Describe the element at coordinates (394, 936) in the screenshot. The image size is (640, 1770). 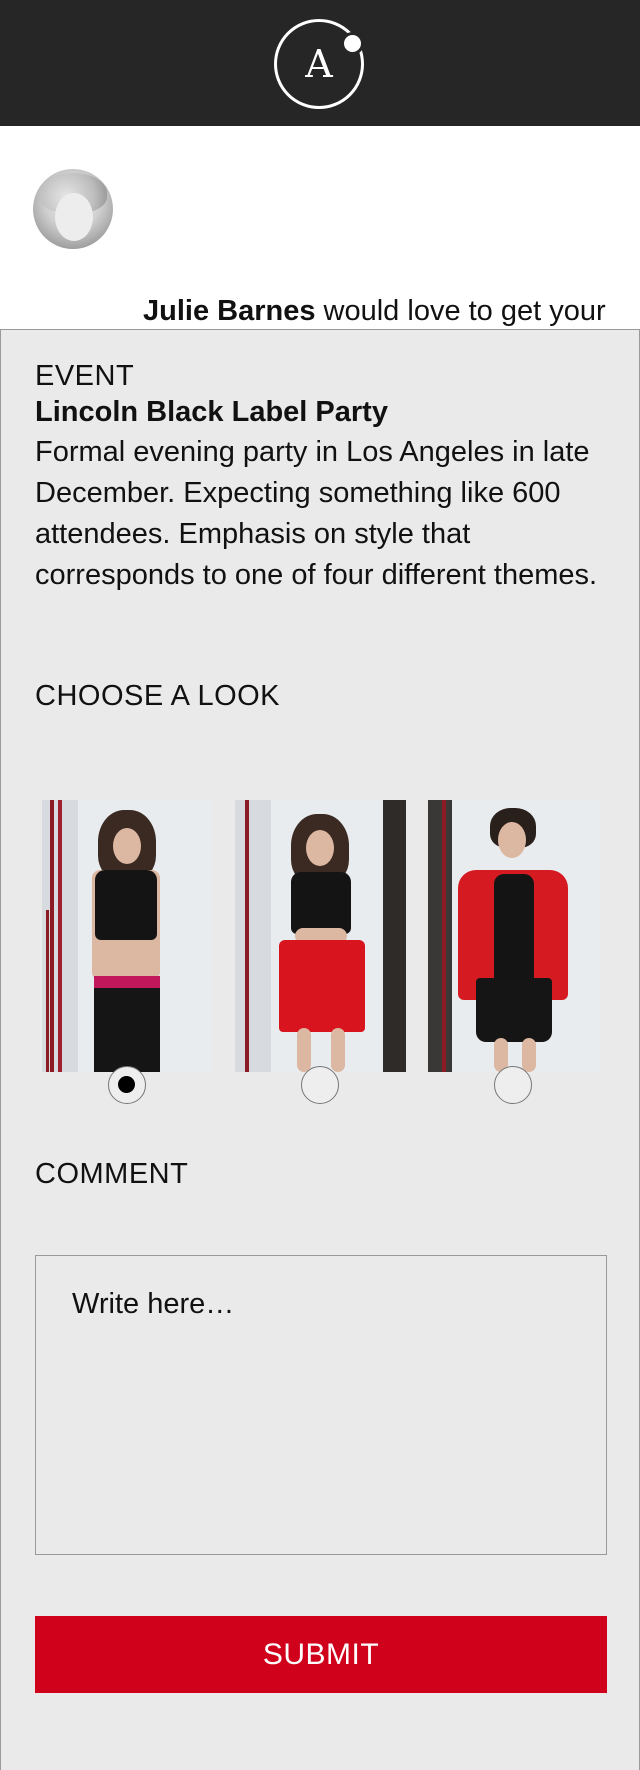
I see `curtain` at that location.